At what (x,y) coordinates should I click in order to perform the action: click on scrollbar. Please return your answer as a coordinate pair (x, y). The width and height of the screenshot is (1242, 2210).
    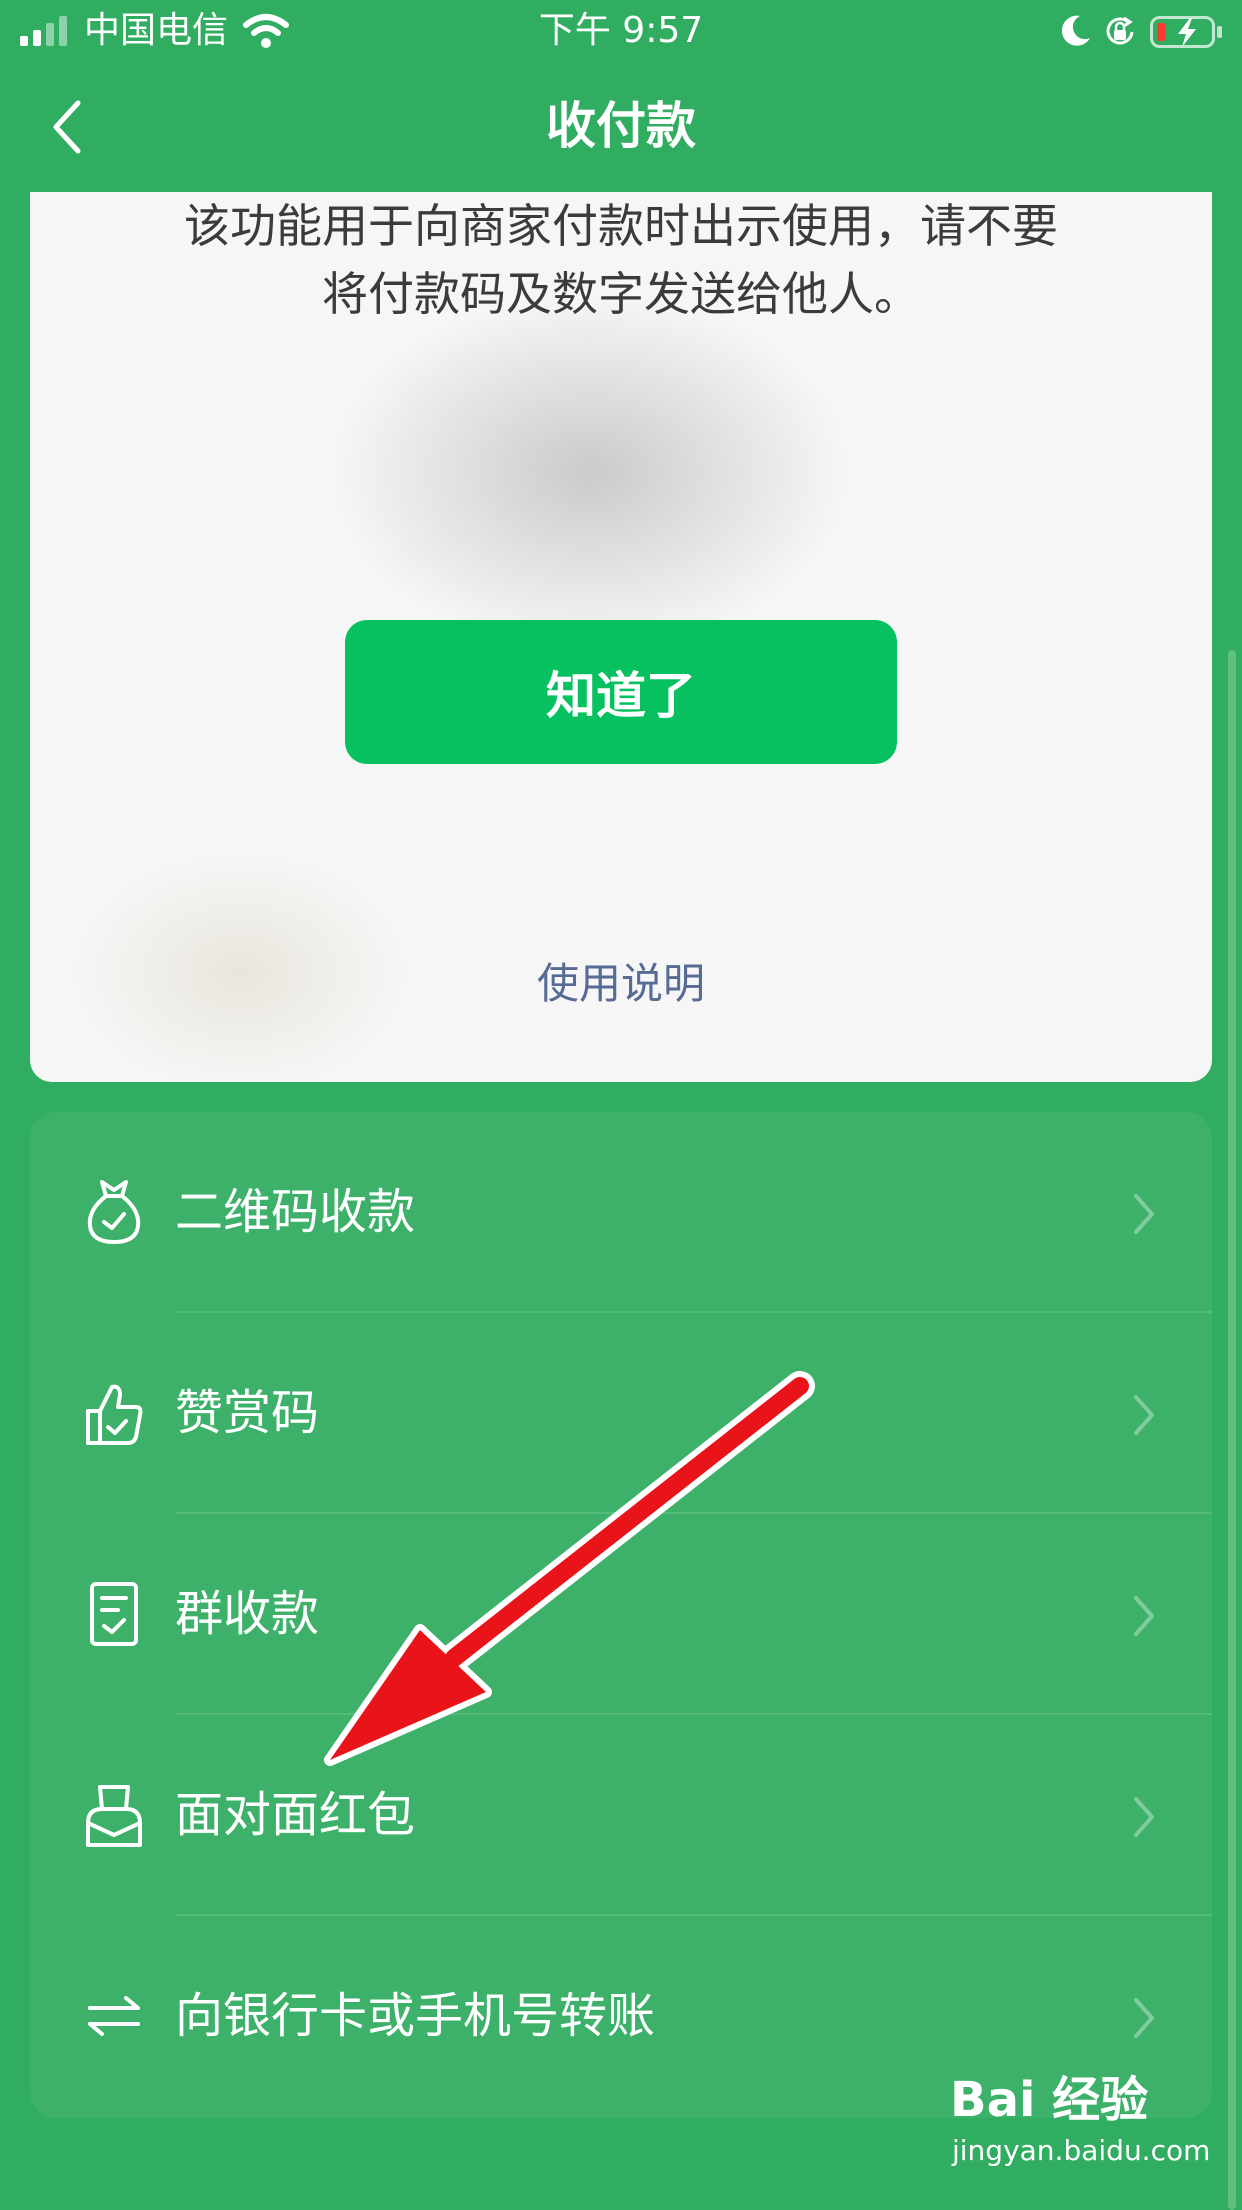
    Looking at the image, I should click on (1232, 1430).